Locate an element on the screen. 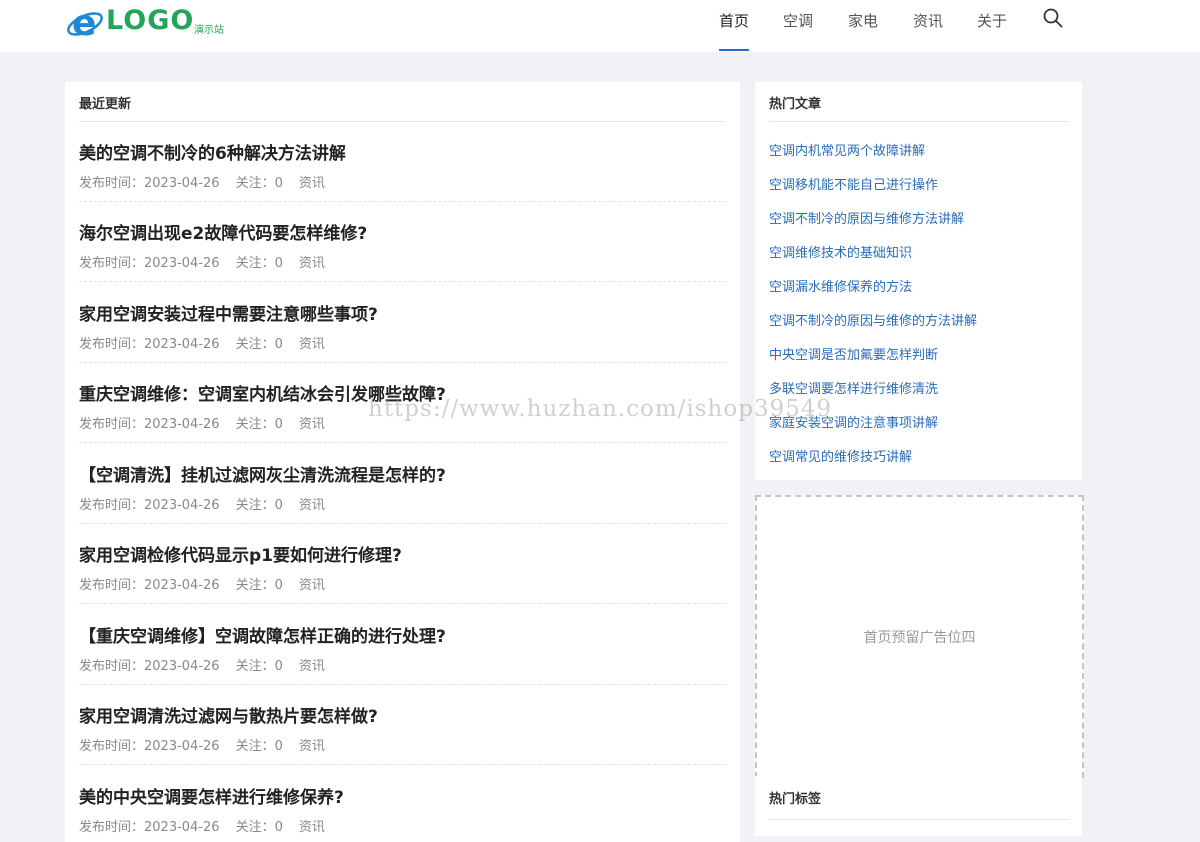  ad-placeholder-text: 首页预留广告位四 is located at coordinates (919, 638).